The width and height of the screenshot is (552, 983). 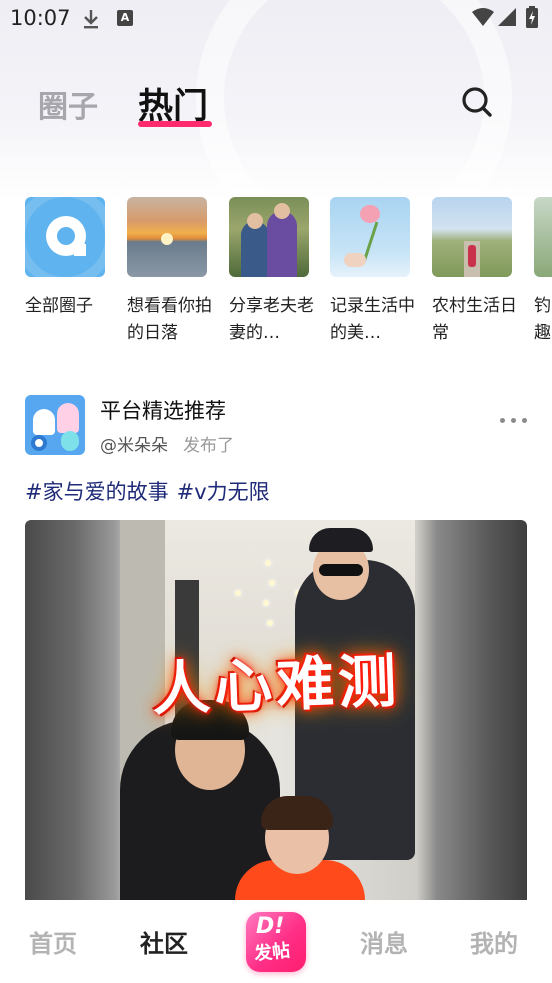 I want to click on post-author: @米朵朵, so click(x=134, y=443).